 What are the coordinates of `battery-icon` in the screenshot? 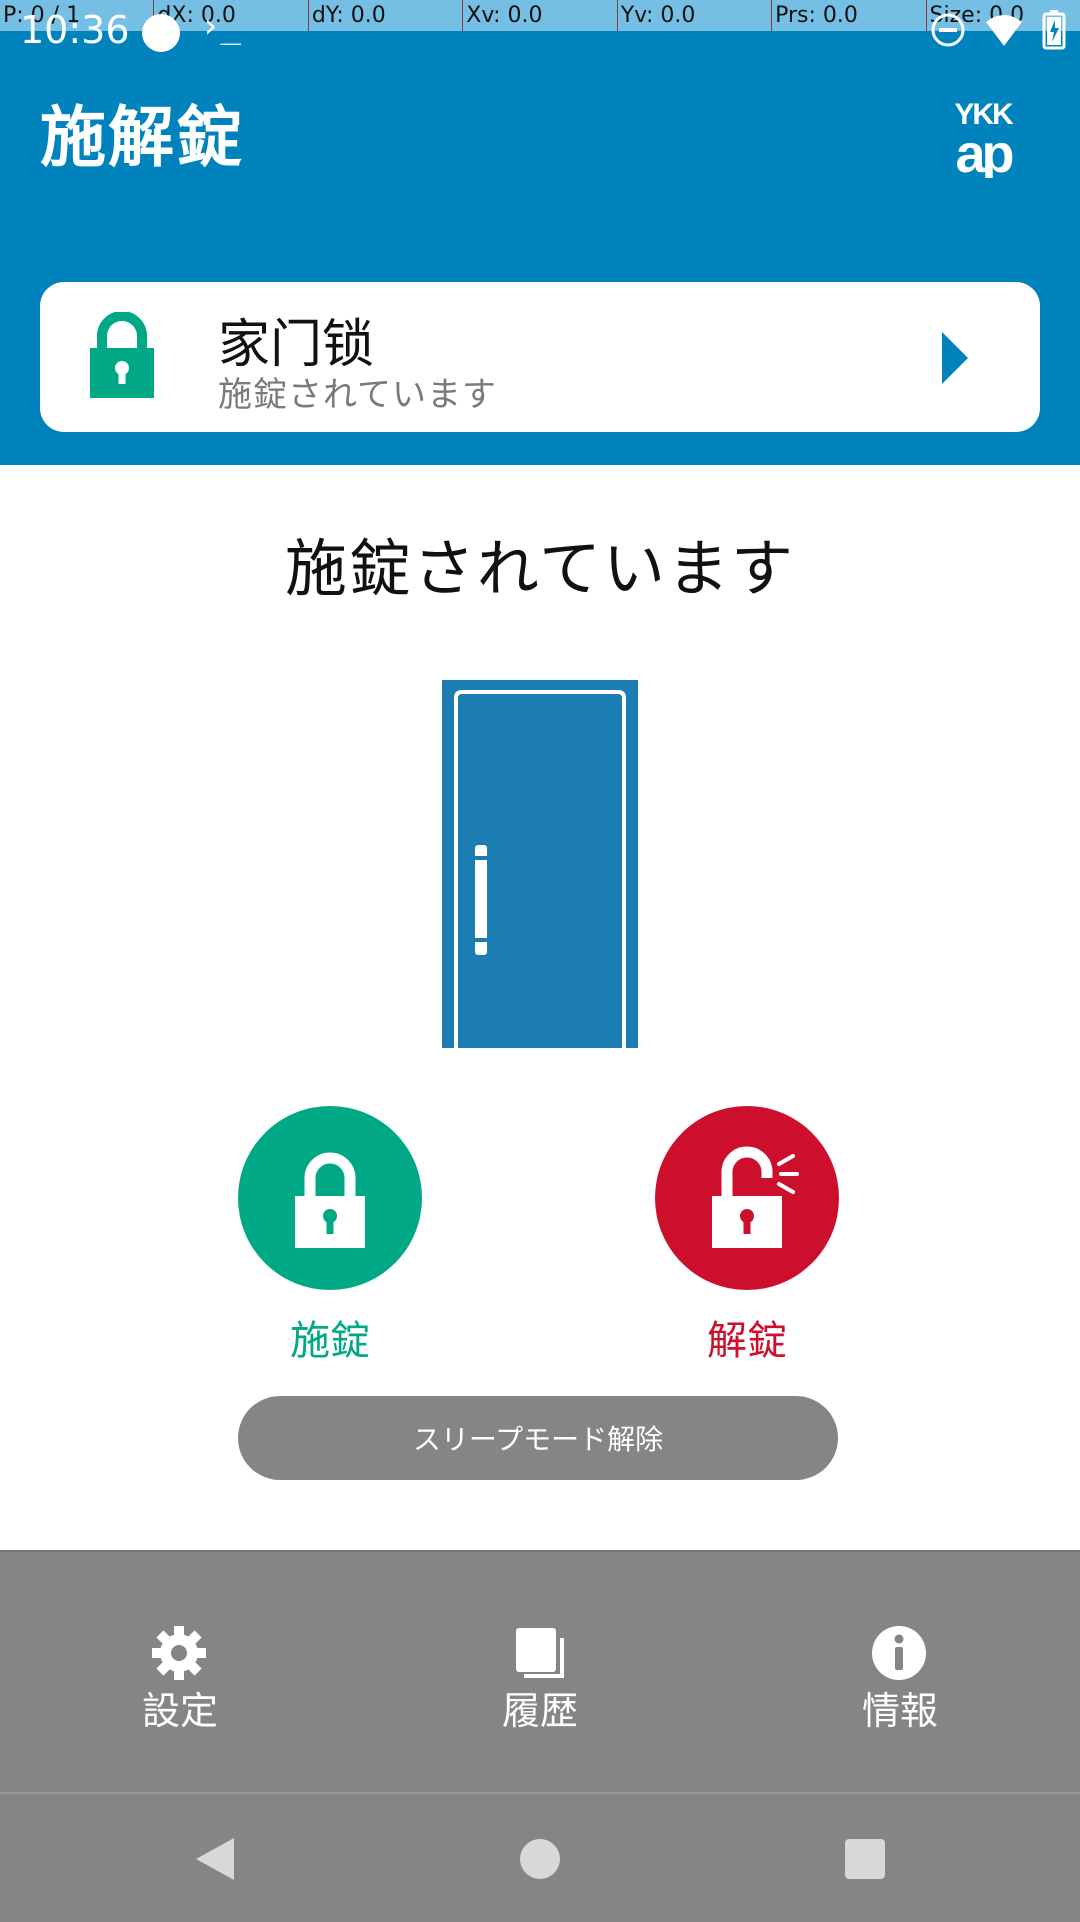 It's located at (1054, 30).